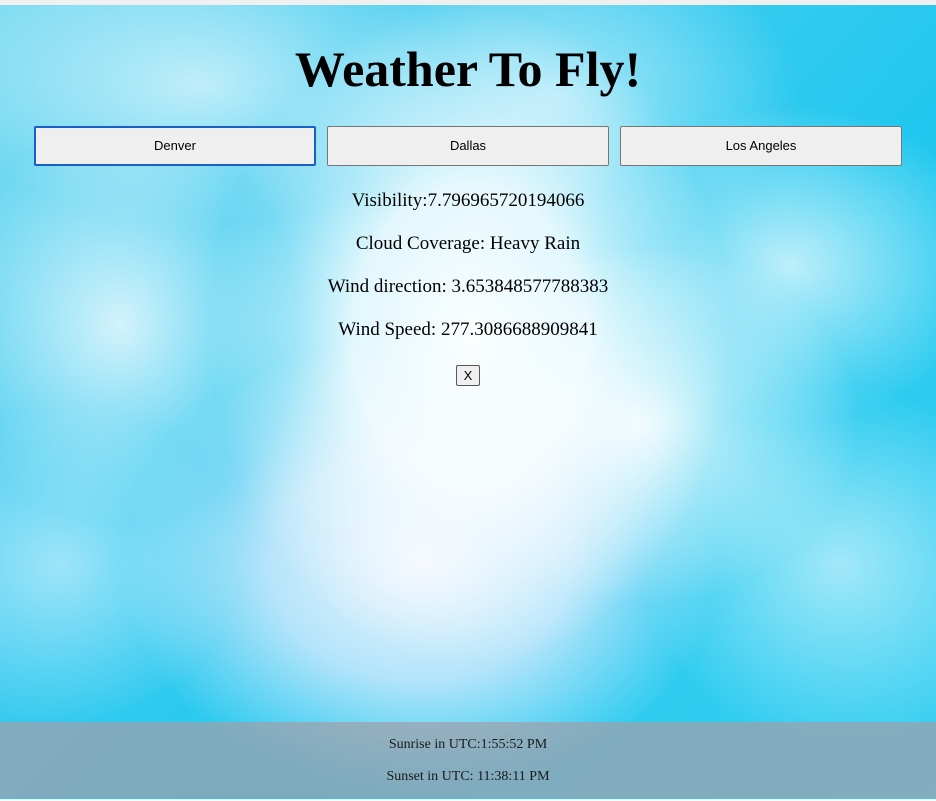 The height and width of the screenshot is (801, 936). What do you see at coordinates (422, 243) in the screenshot?
I see `cloud-coverage-label: Cloud Coverage:` at bounding box center [422, 243].